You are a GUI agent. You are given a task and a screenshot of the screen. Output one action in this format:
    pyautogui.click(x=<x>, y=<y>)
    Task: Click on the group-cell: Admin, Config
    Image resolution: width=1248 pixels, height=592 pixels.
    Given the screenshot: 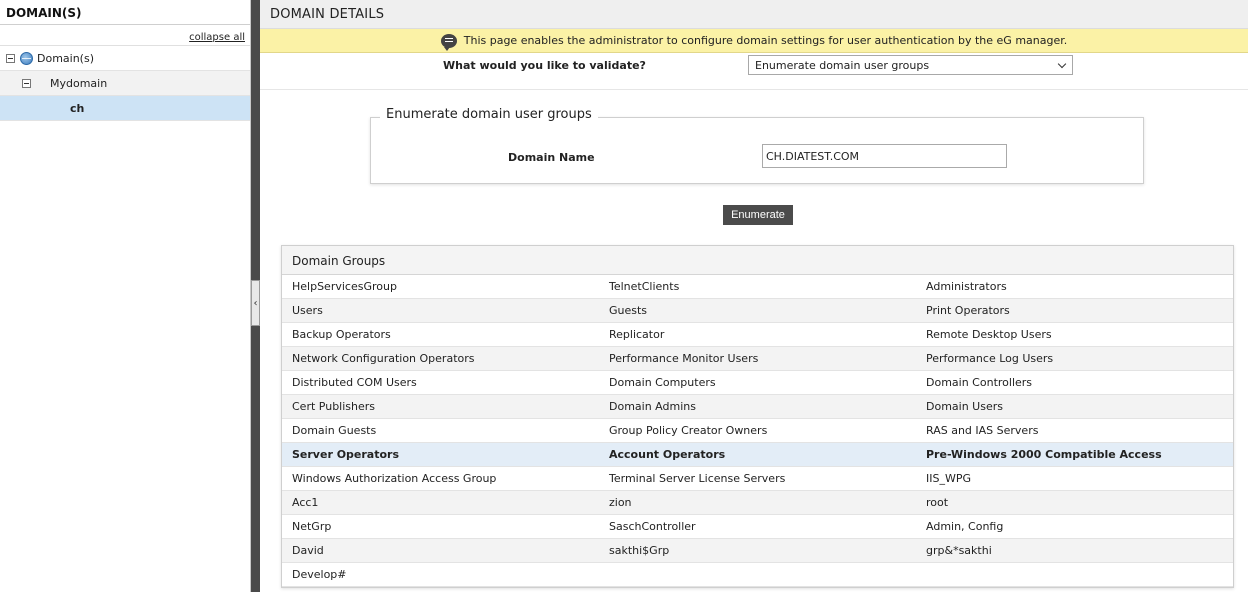 What is the action you would take?
    pyautogui.click(x=1074, y=526)
    